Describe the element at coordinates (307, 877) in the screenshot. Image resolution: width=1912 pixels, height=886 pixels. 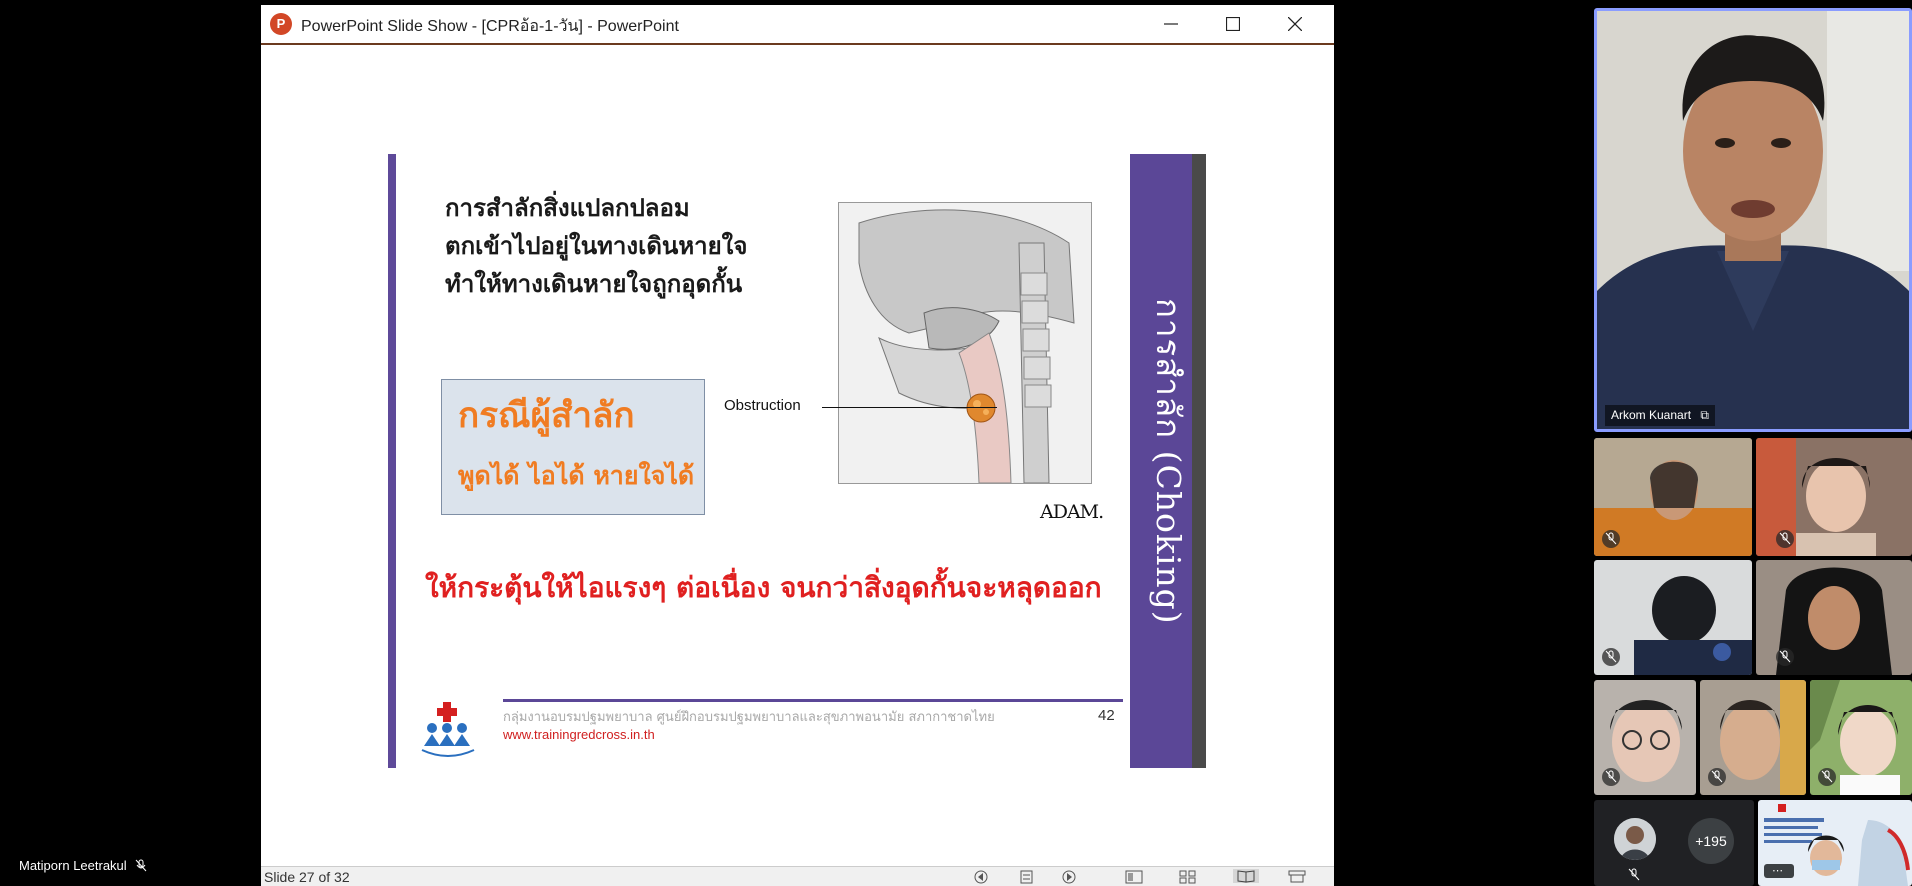
I see `slide-counter: Slide 27 of 32` at that location.